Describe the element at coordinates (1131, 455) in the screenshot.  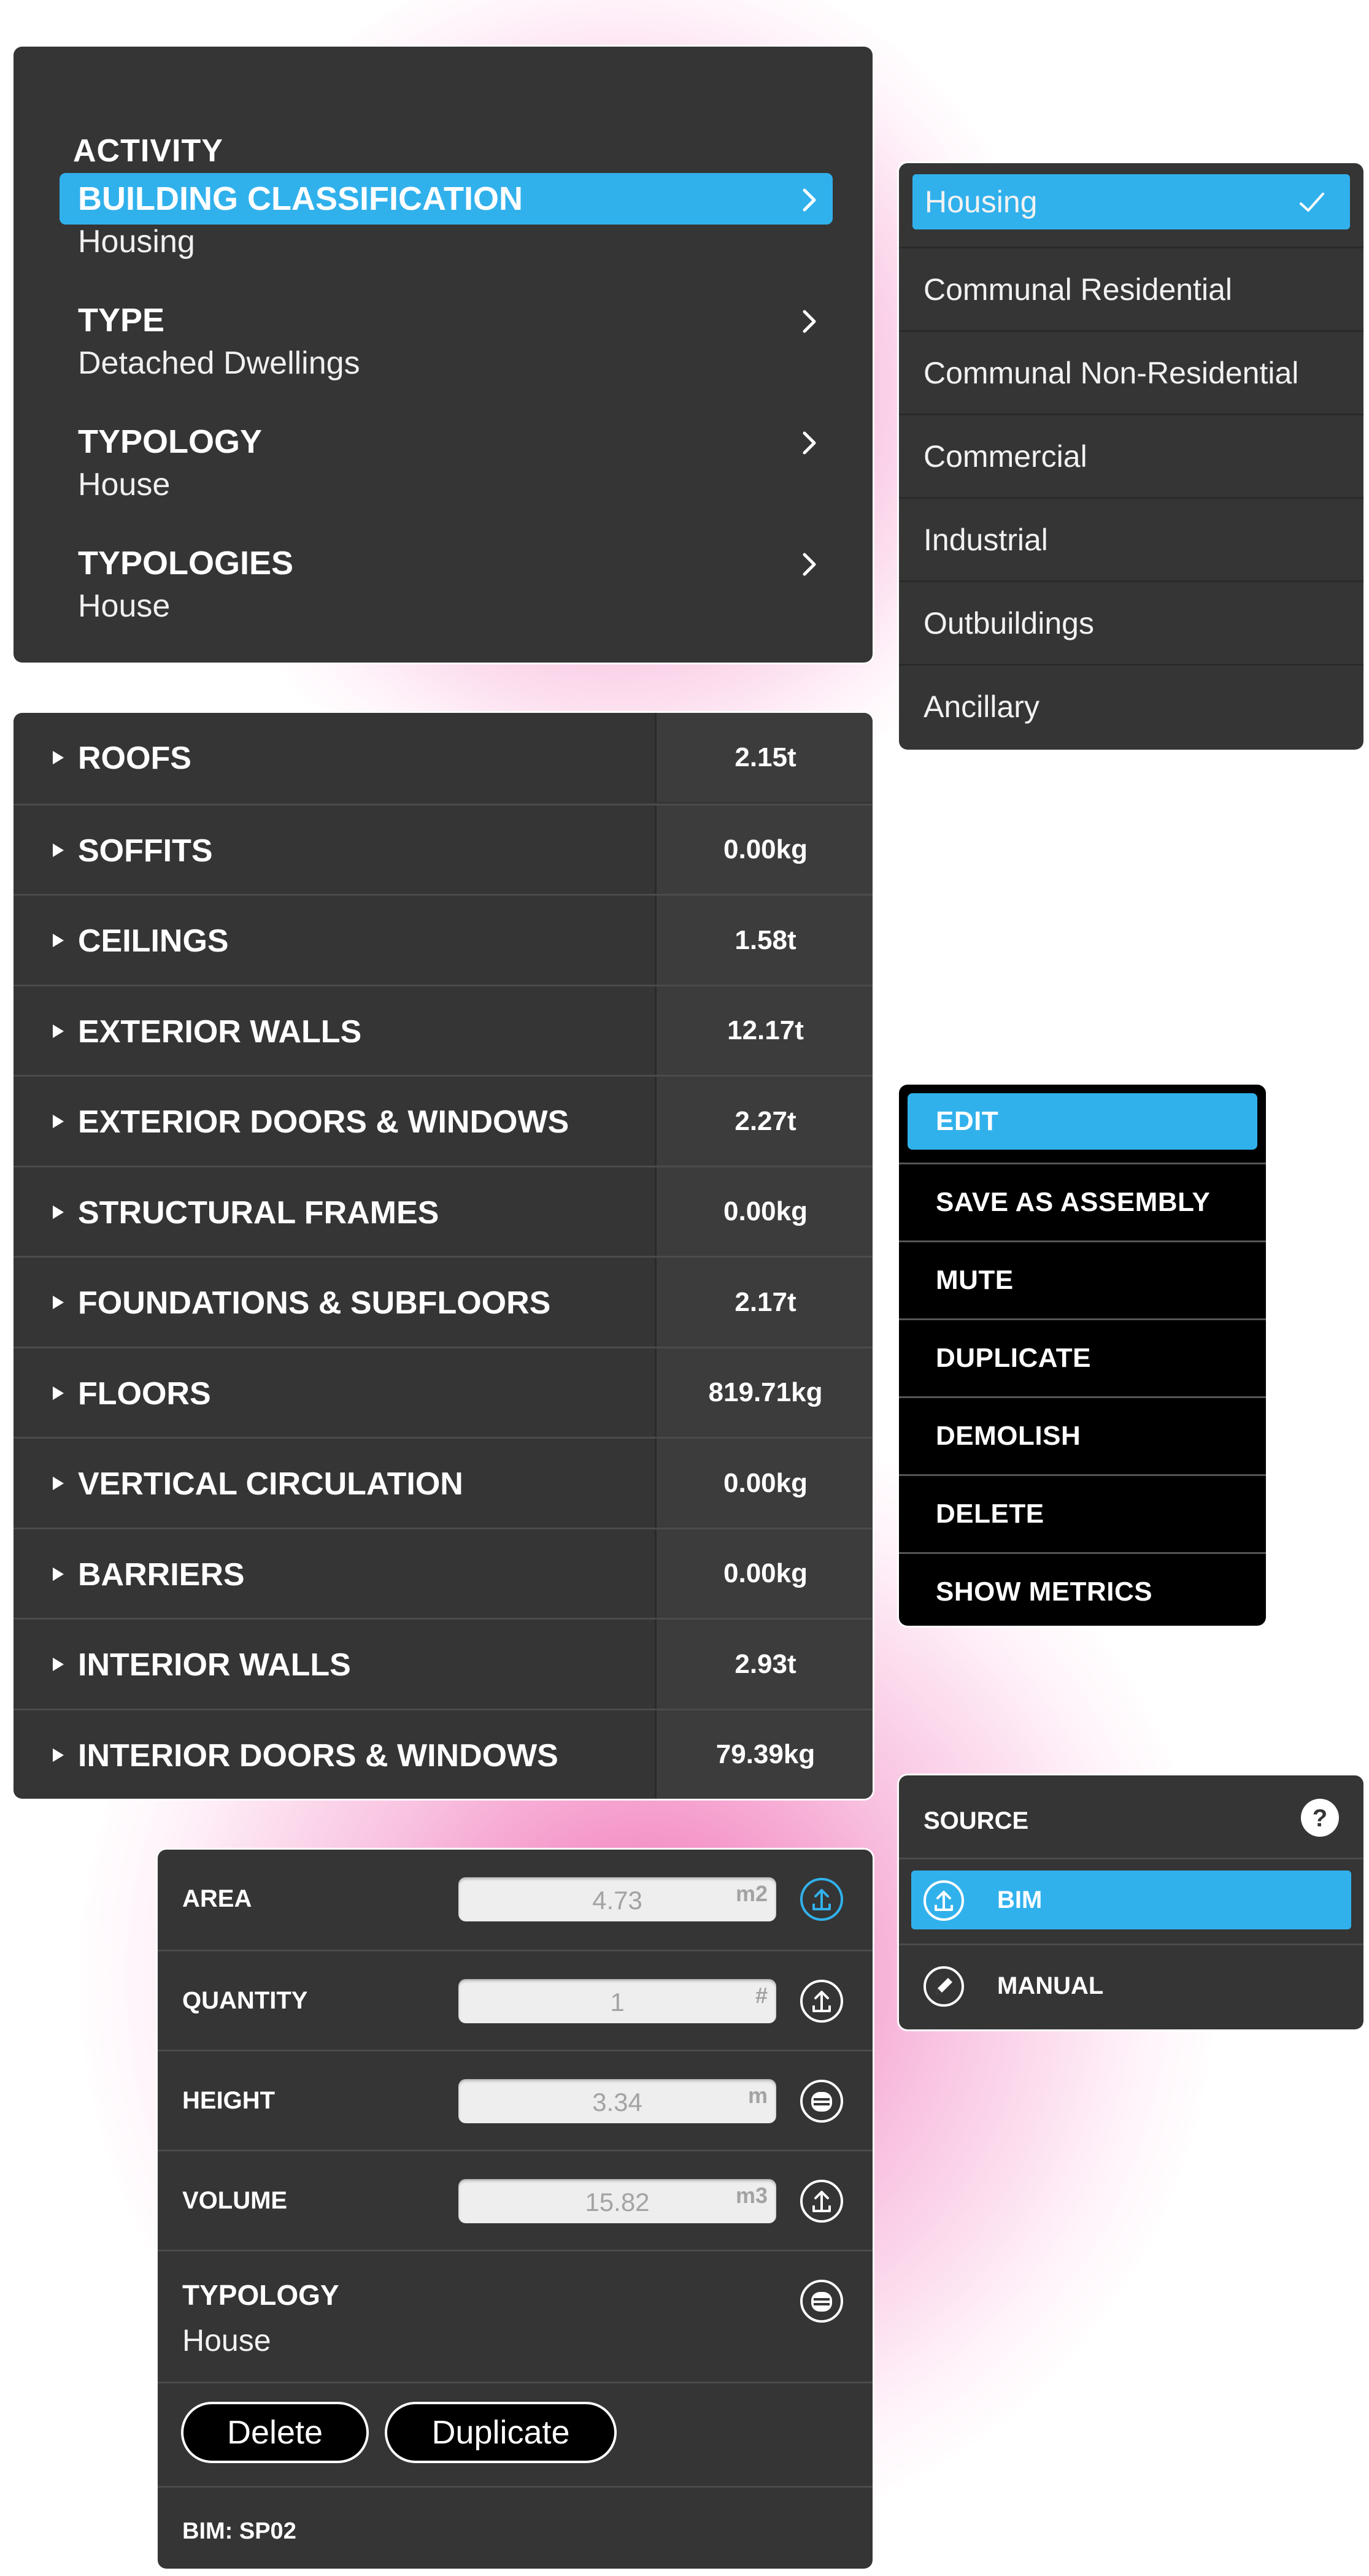
I see `classification-item-commercial: Commercial` at that location.